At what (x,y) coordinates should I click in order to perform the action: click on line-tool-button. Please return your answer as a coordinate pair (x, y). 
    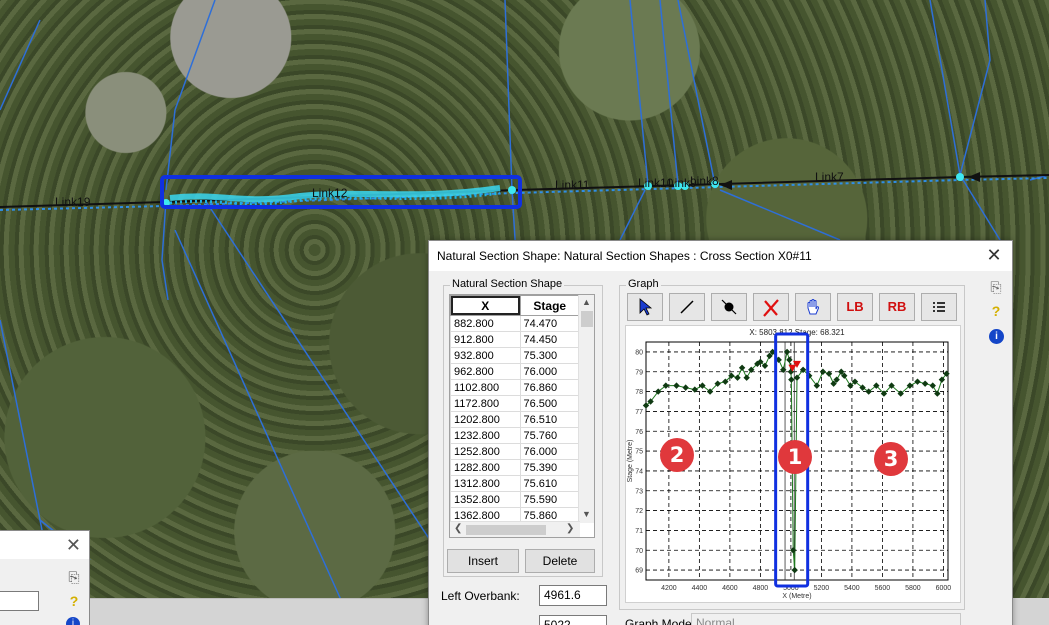
    Looking at the image, I should click on (687, 307).